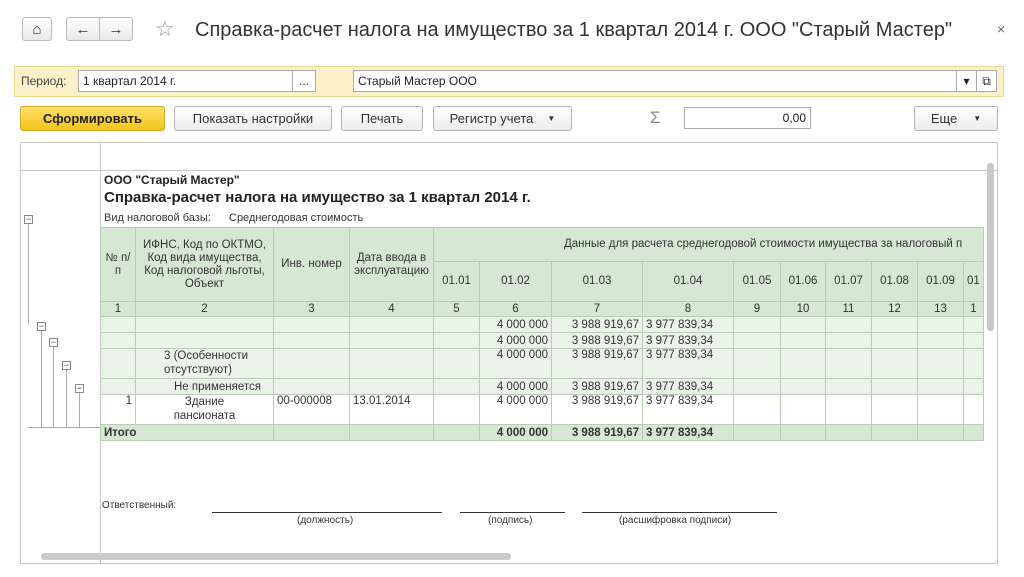 The width and height of the screenshot is (1024, 577). I want to click on forward-button: →, so click(116, 29).